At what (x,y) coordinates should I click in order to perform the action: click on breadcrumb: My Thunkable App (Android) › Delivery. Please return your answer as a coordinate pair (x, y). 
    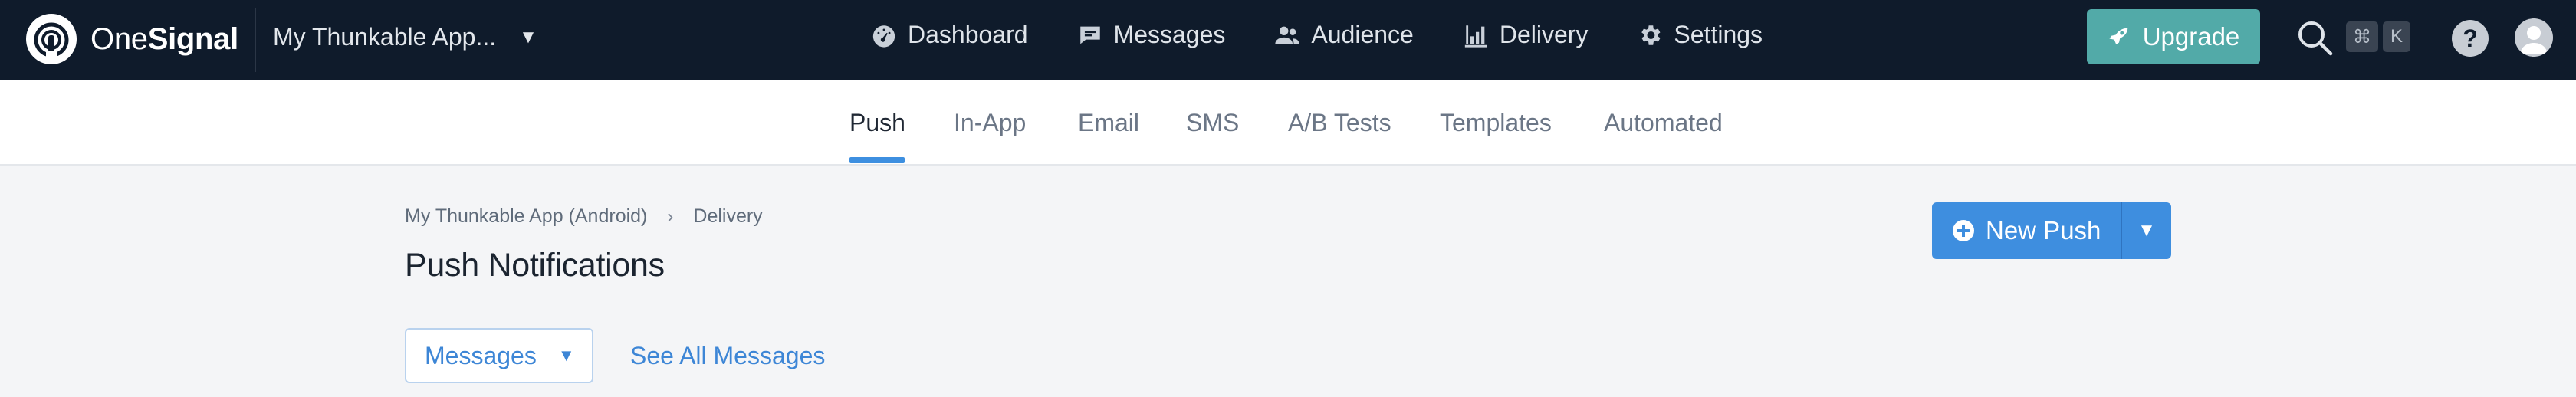
    Looking at the image, I should click on (584, 216).